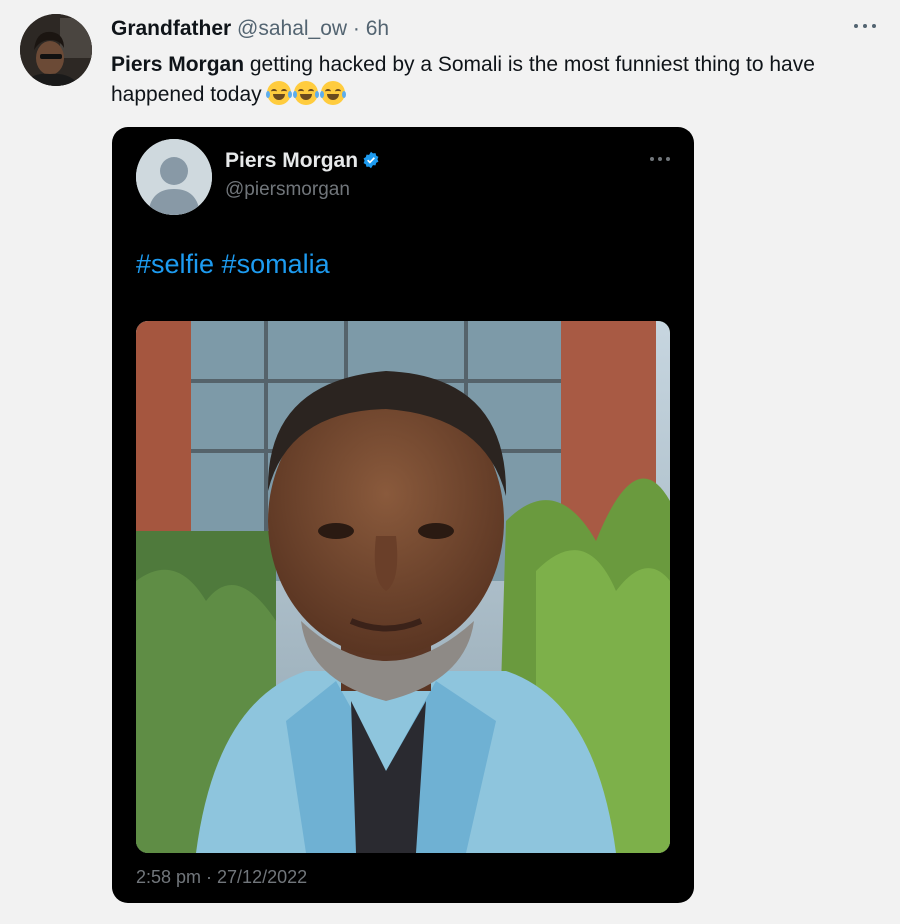  I want to click on tweet-header: Grandfather @sahal_ow · 6h, so click(250, 29).